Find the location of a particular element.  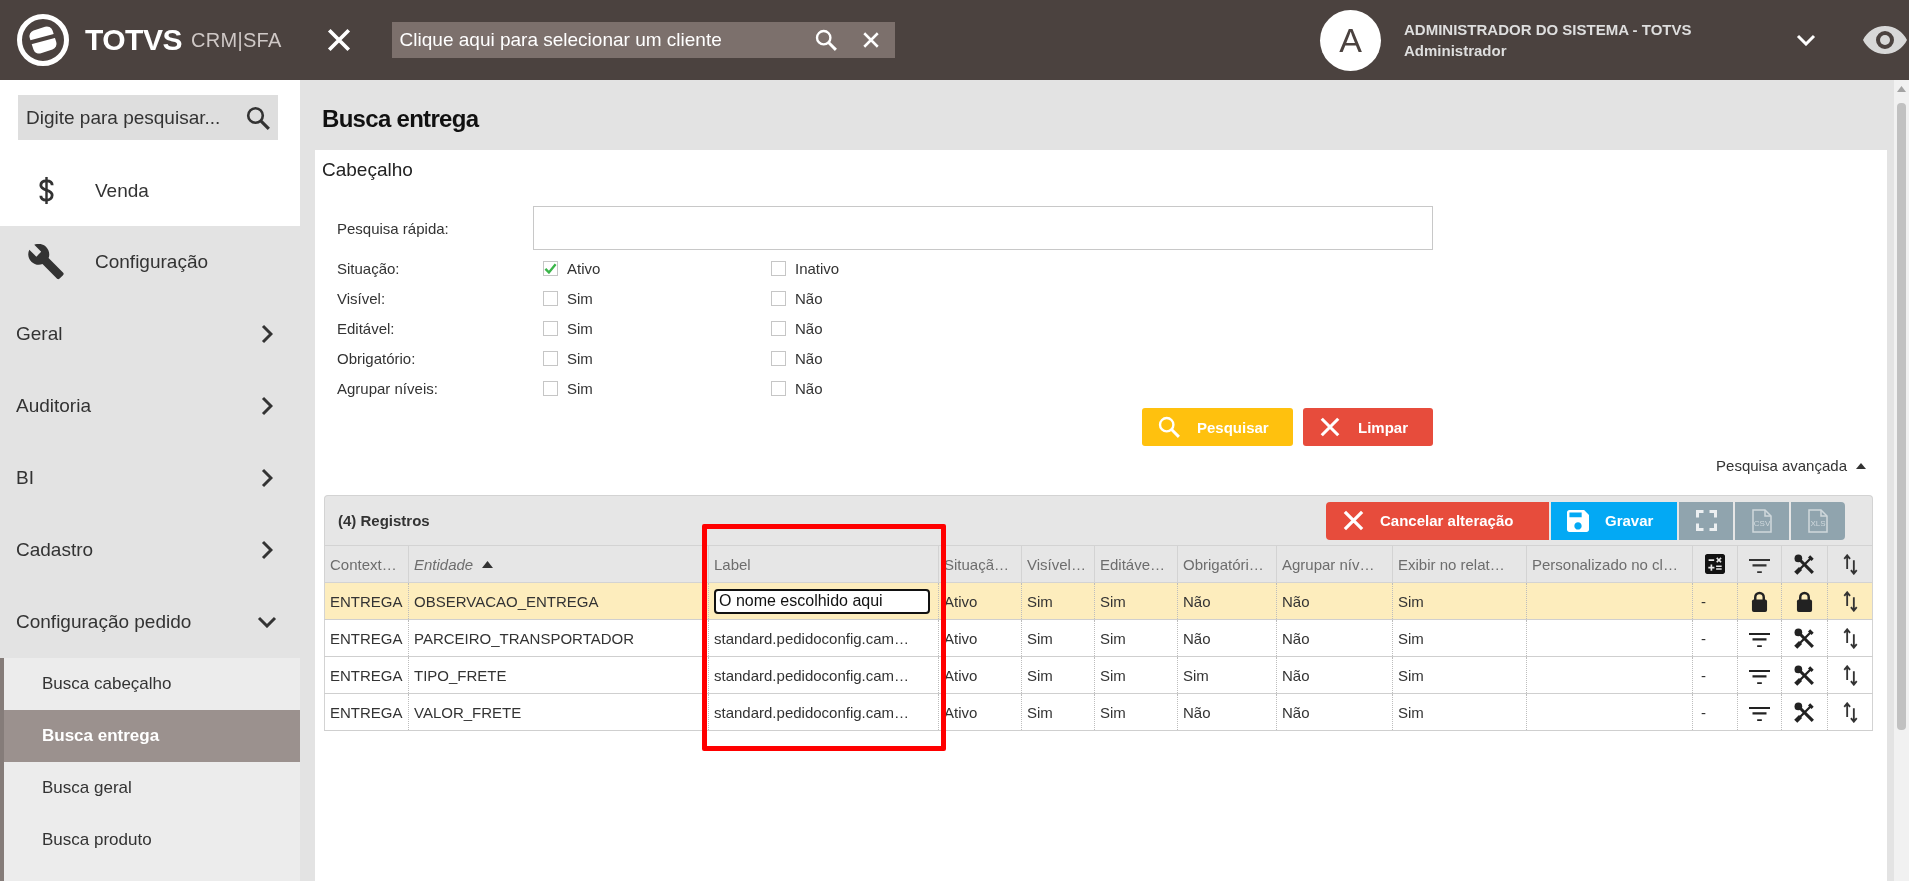

clear-button: Limpar is located at coordinates (1368, 427).